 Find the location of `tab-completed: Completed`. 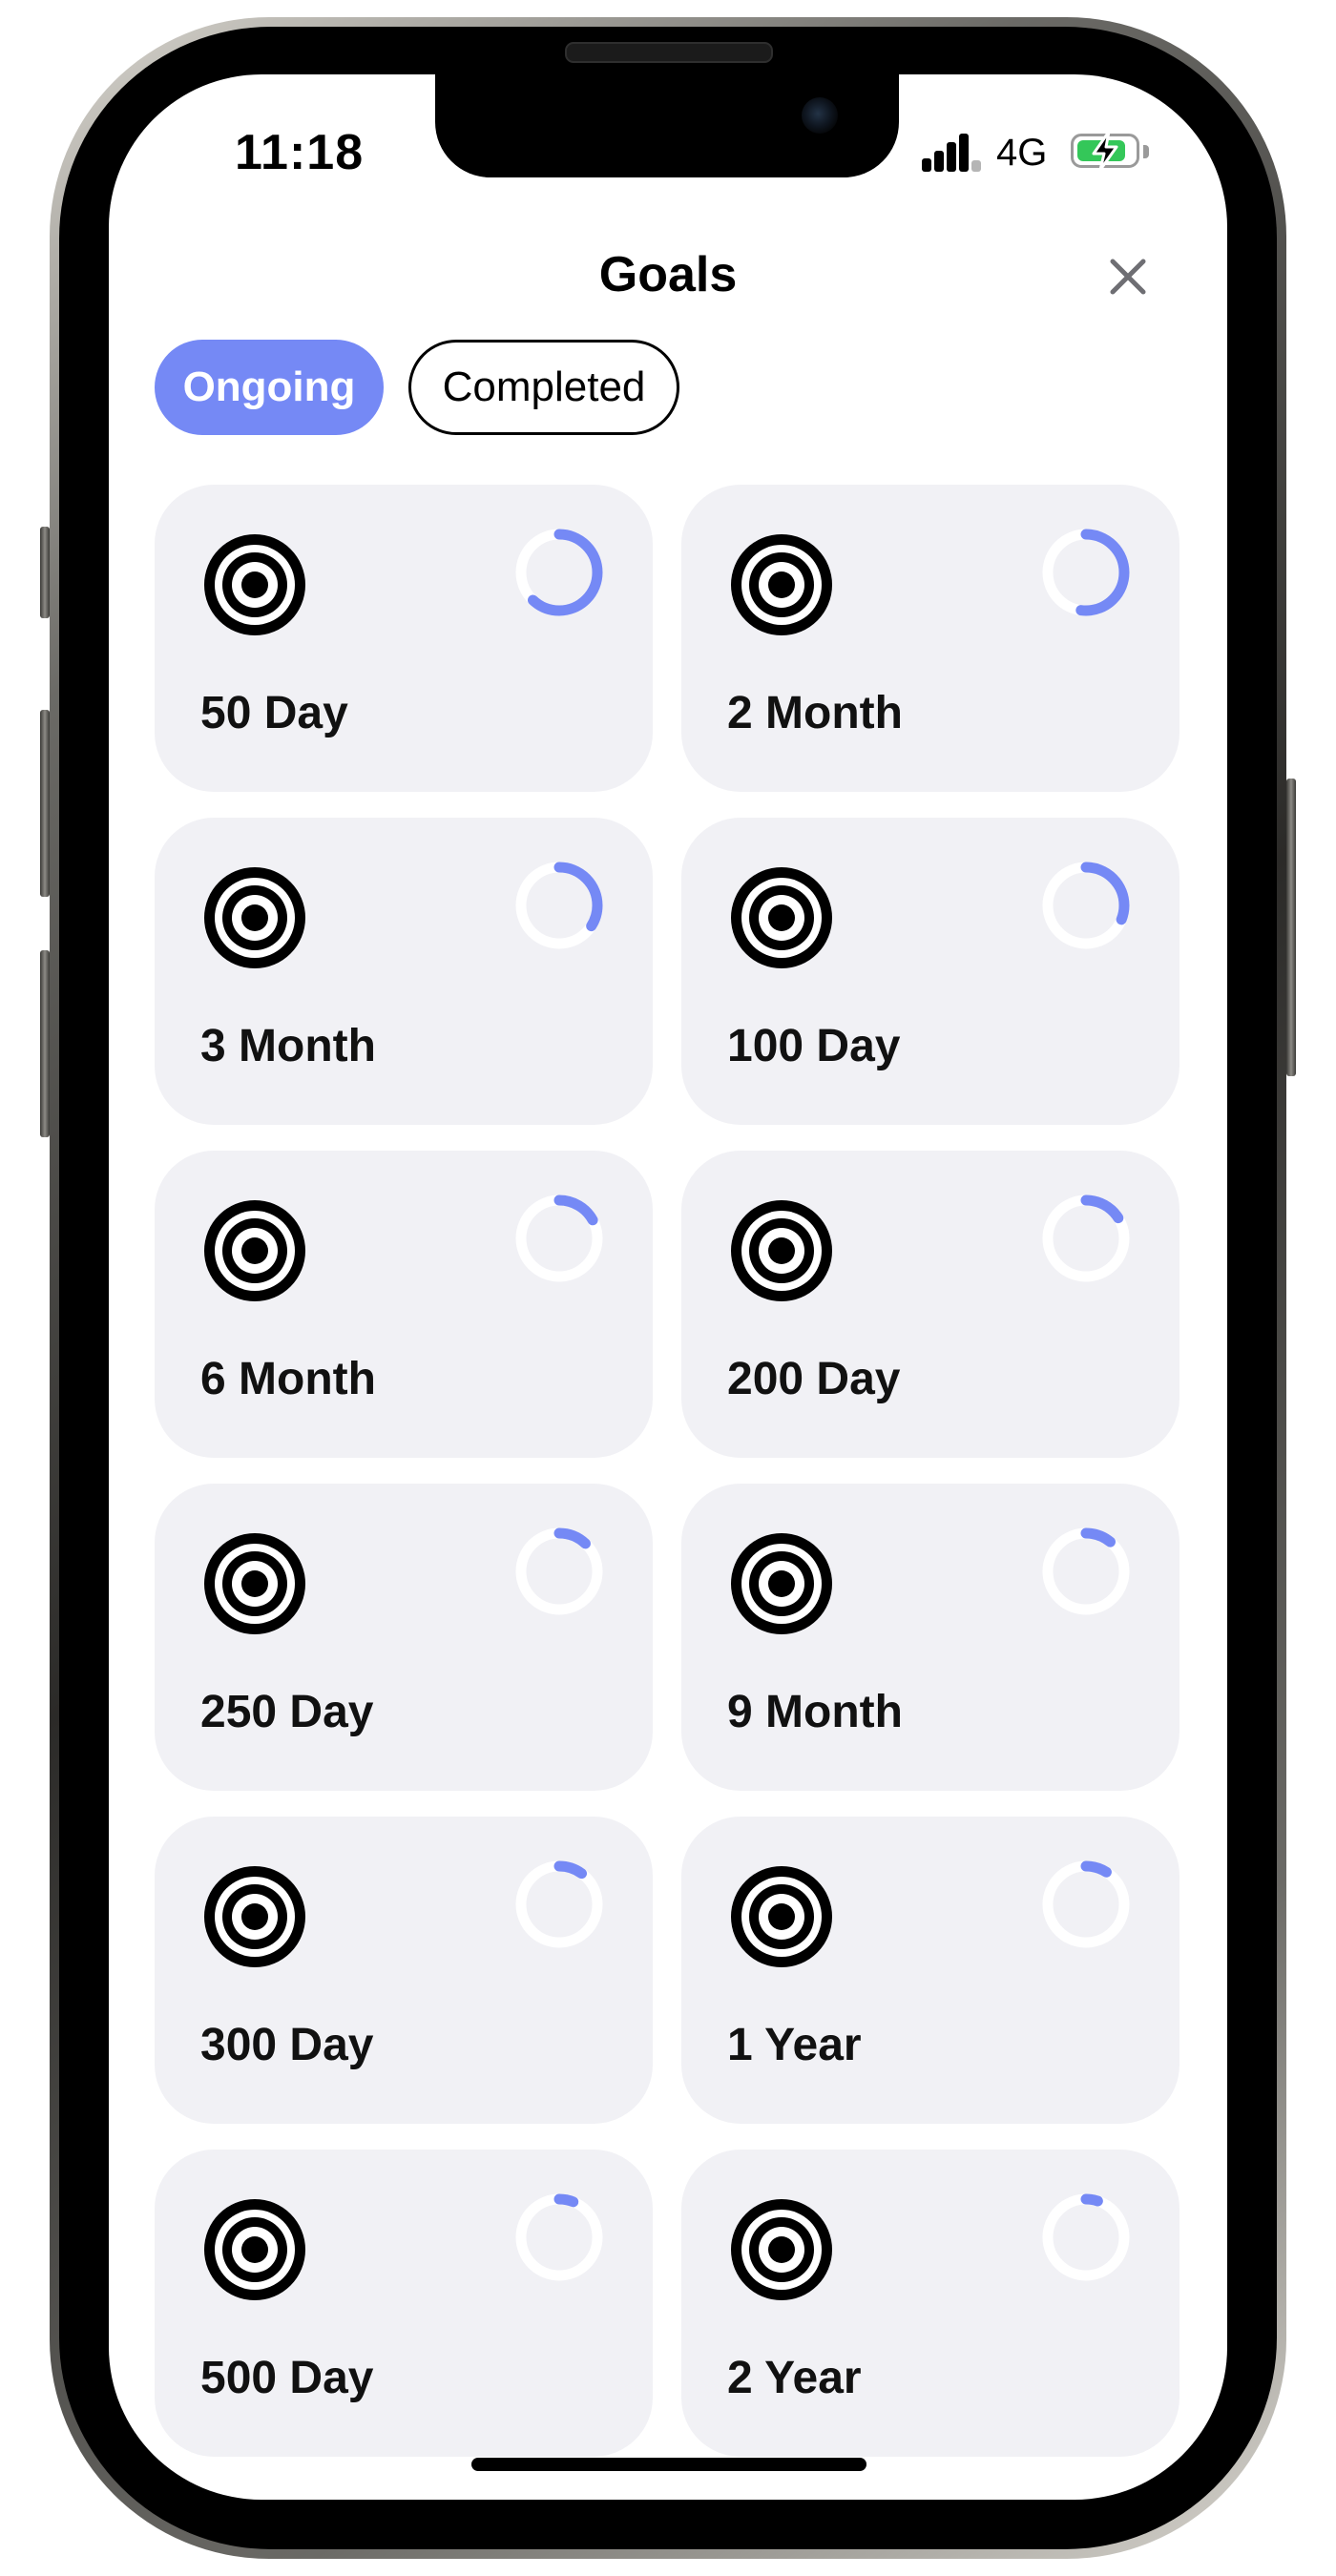

tab-completed: Completed is located at coordinates (543, 387).